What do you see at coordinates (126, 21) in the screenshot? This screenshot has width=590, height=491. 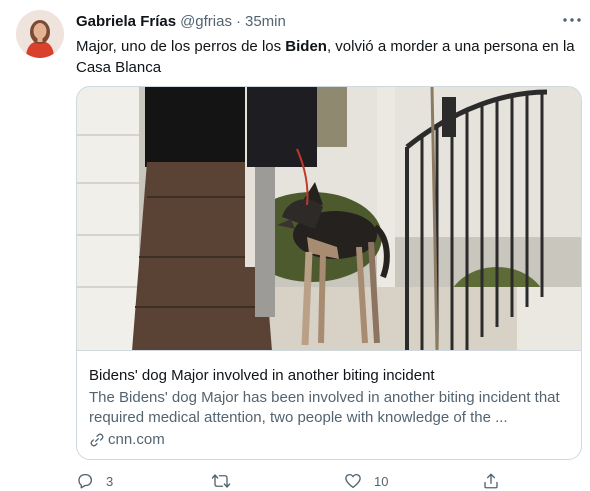 I see `author-name: Gabriela Frías` at bounding box center [126, 21].